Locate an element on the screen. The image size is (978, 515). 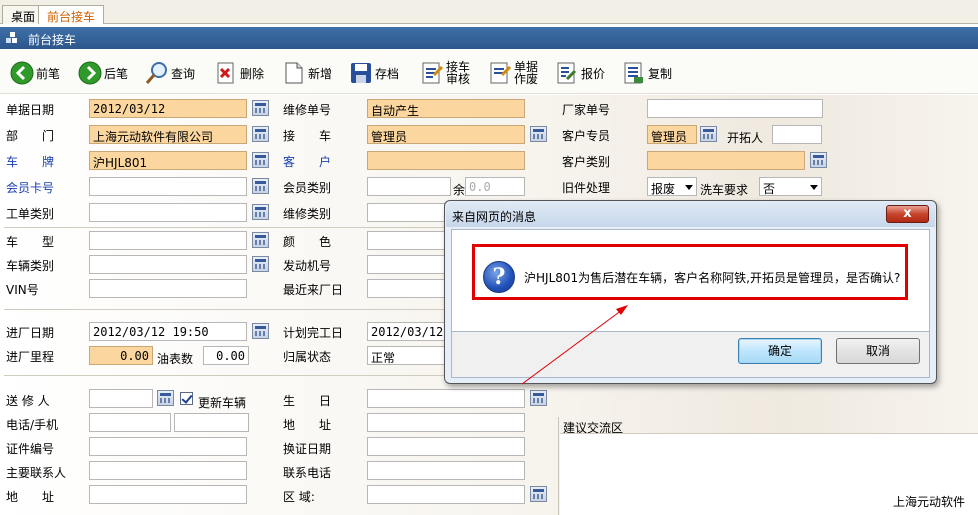
developer-label: 开拓人 is located at coordinates (745, 138).